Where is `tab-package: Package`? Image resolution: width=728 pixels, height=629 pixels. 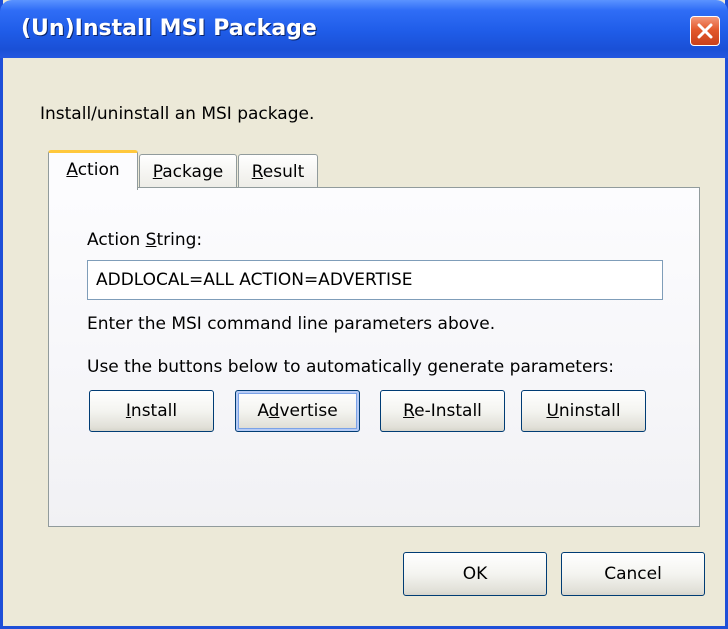
tab-package: Package is located at coordinates (188, 172).